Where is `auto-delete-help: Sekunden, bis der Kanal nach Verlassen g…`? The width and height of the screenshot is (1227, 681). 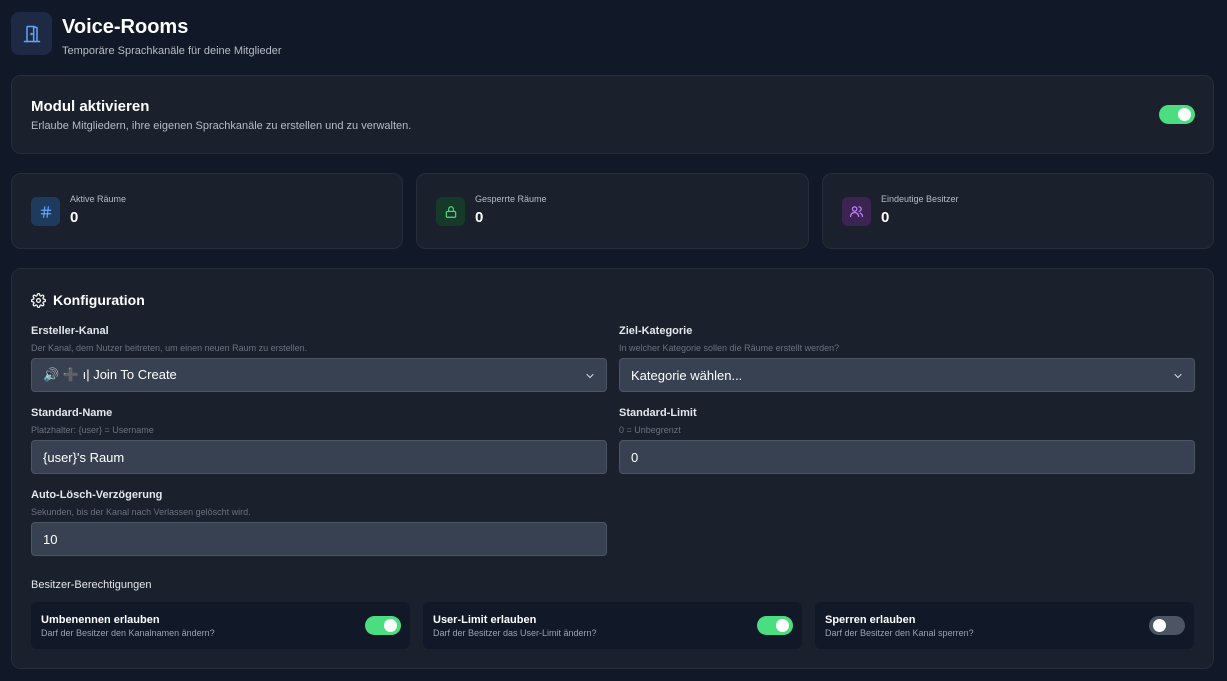 auto-delete-help: Sekunden, bis der Kanal nach Verlassen g… is located at coordinates (141, 512).